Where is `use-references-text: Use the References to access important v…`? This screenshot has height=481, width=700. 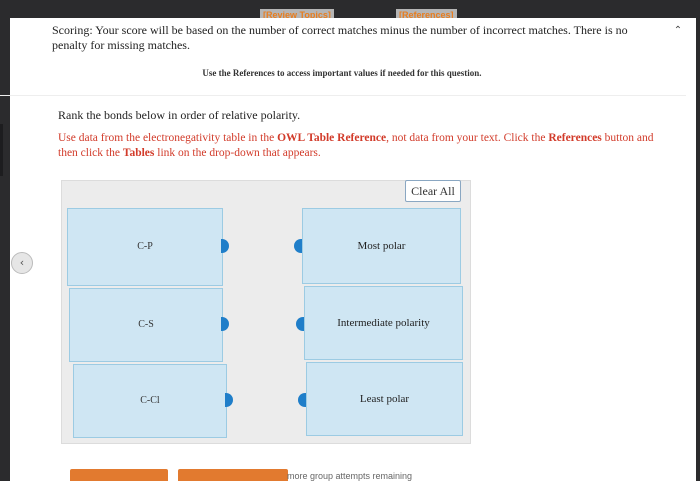 use-references-text: Use the References to access important v… is located at coordinates (342, 73).